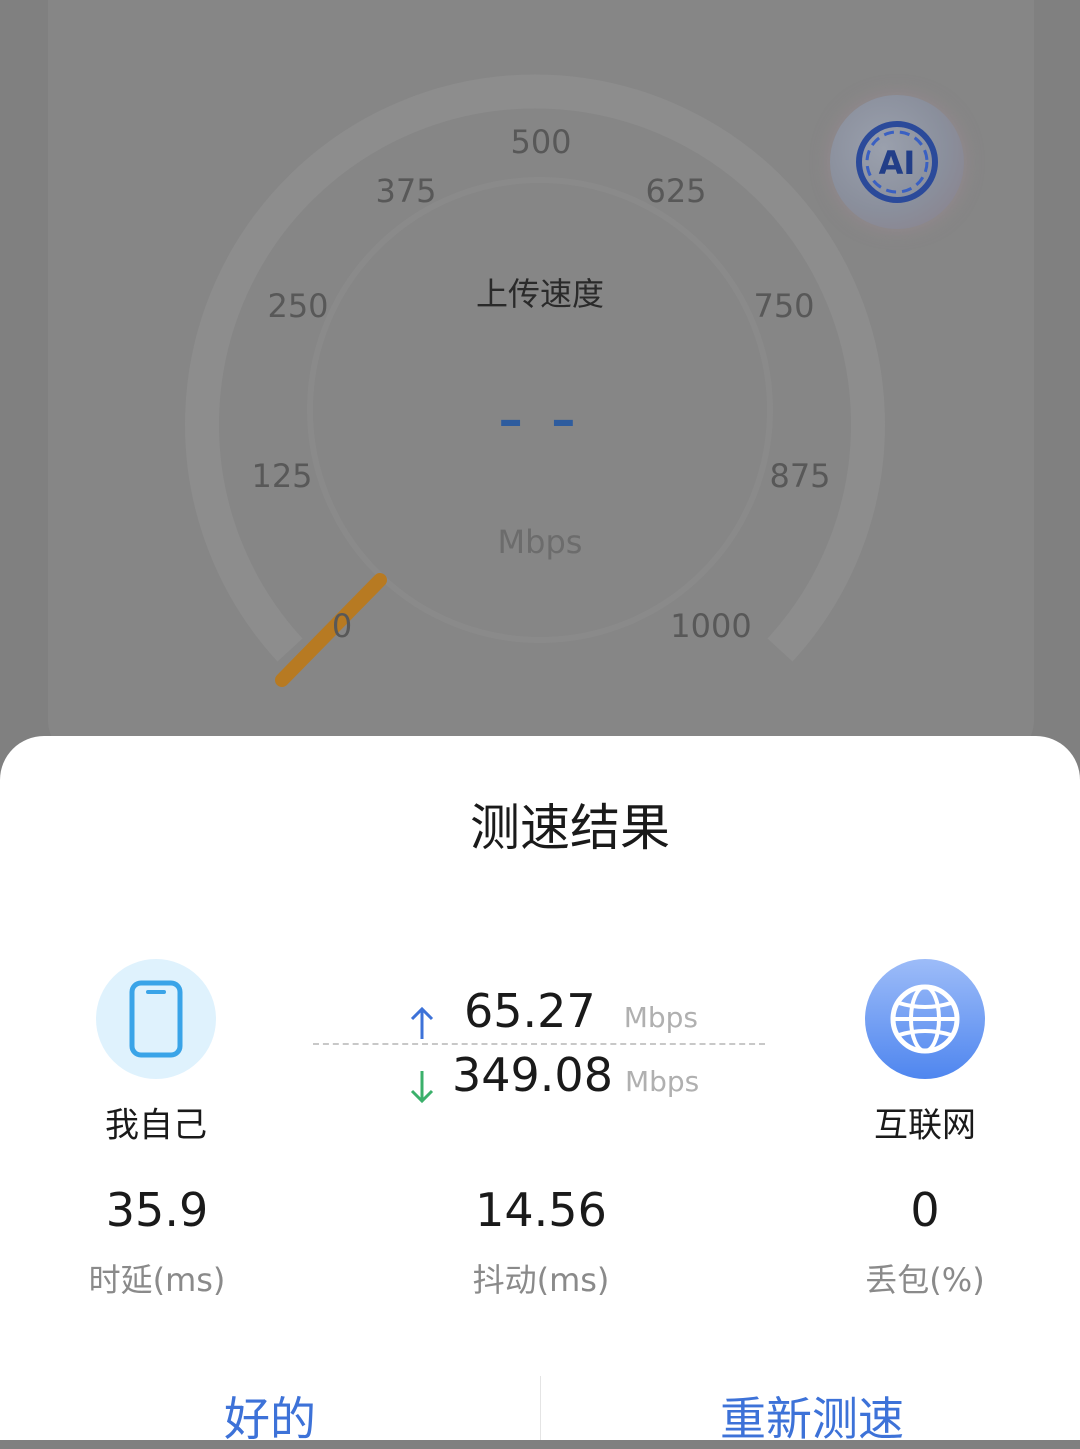 The image size is (1080, 1449). What do you see at coordinates (784, 306) in the screenshot?
I see `gauge-tick-750: 750` at bounding box center [784, 306].